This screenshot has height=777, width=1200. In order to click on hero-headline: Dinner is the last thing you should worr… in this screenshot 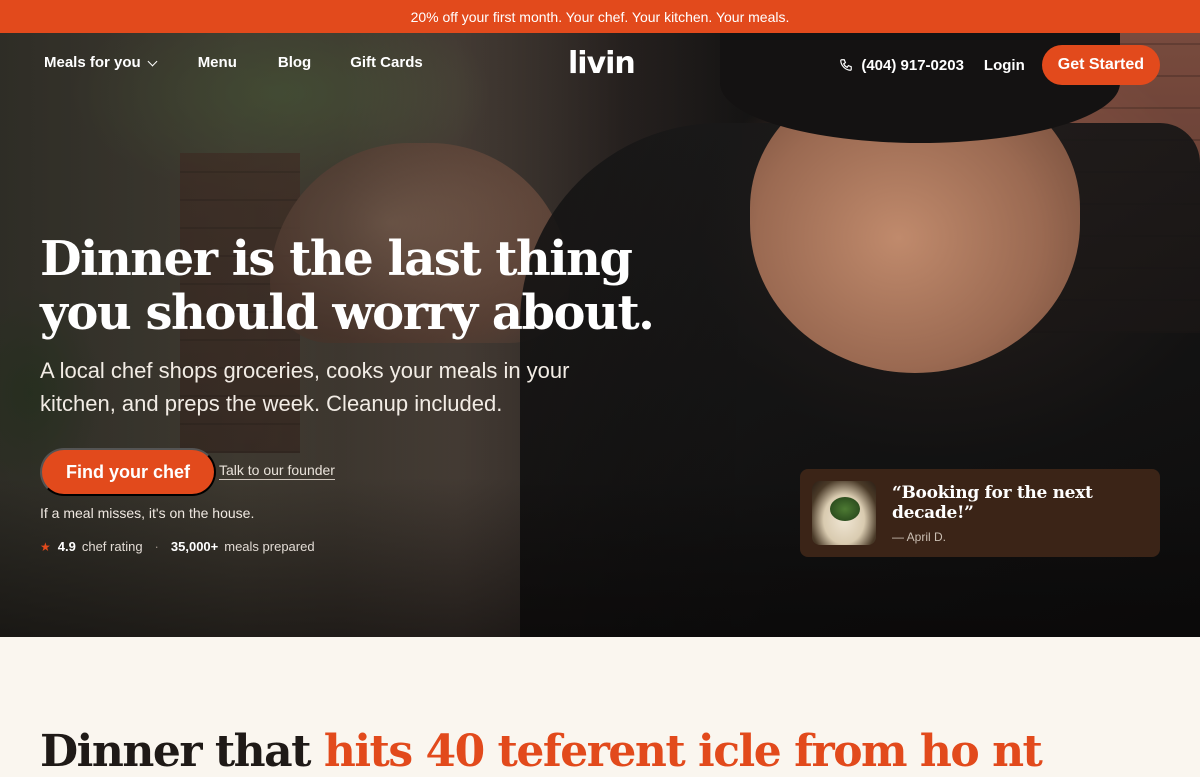, I will do `click(347, 286)`.